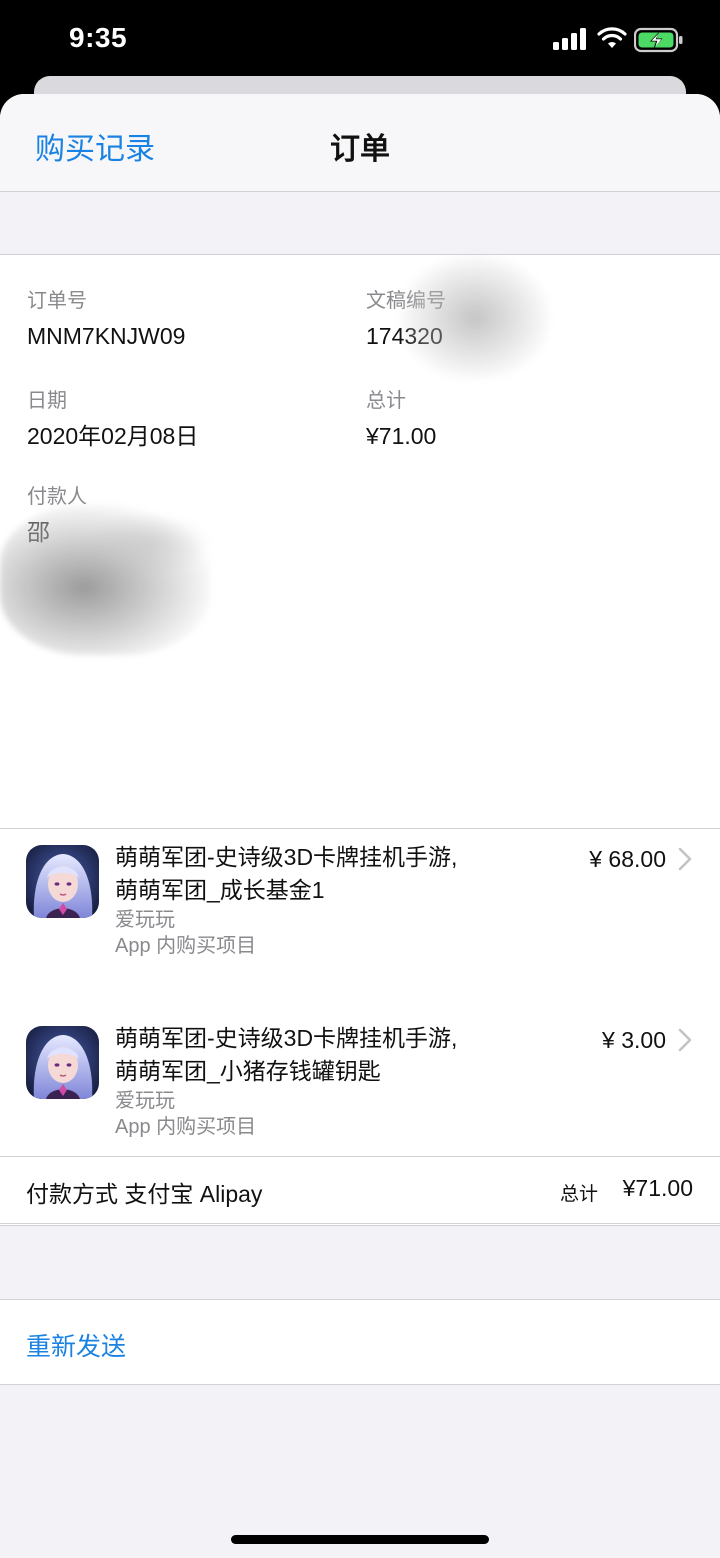 The width and height of the screenshot is (720, 1558). I want to click on resend-button: 重新发送, so click(76, 1345).